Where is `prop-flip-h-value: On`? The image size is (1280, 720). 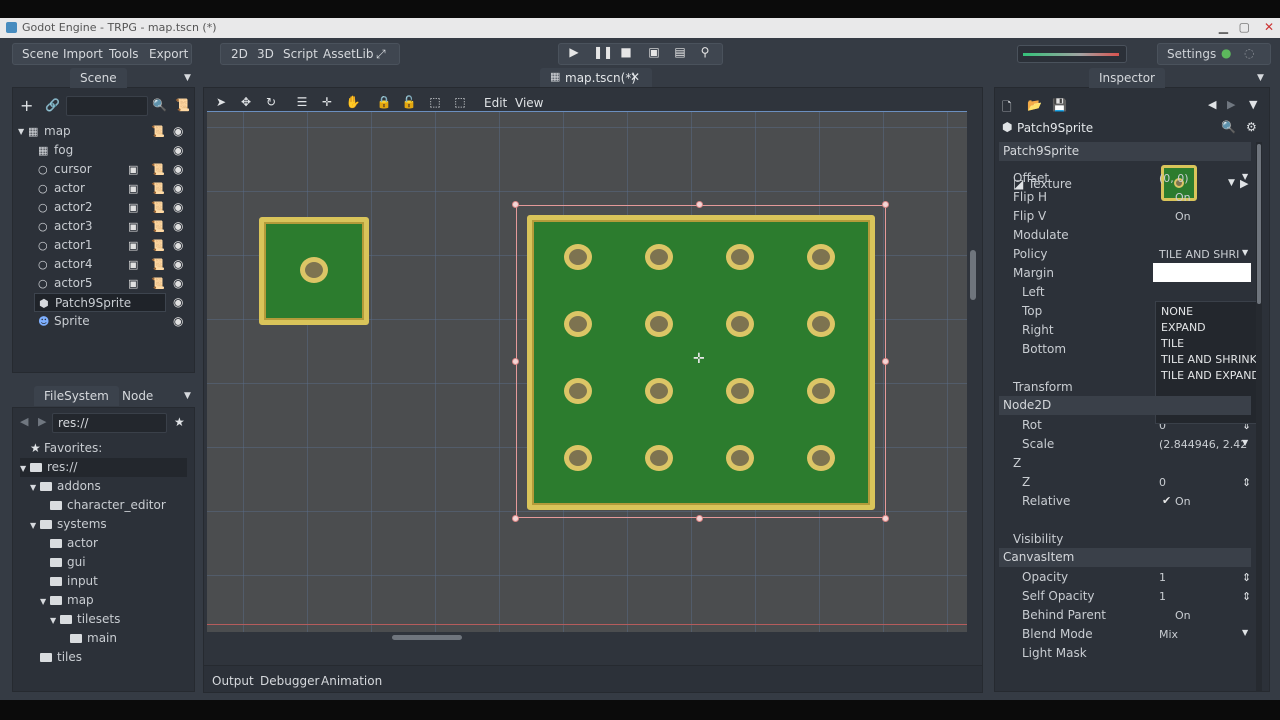
prop-flip-h-value: On is located at coordinates (1183, 197).